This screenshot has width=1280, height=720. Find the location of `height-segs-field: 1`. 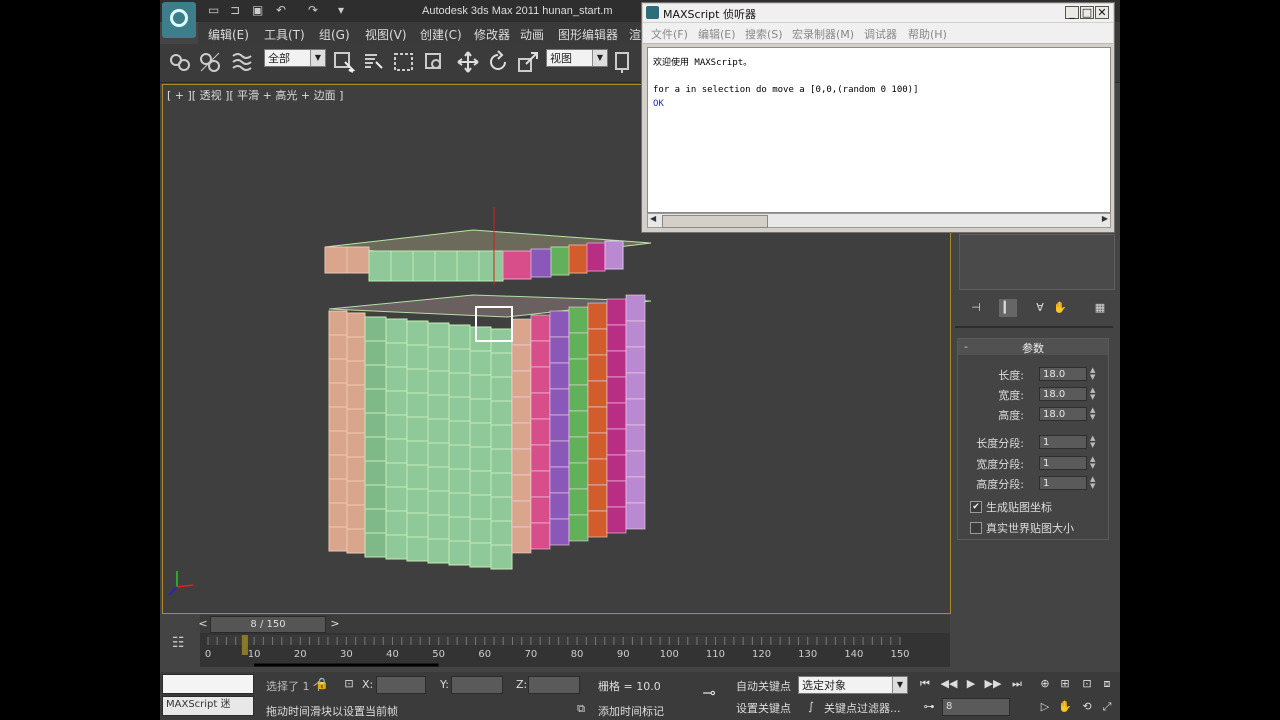

height-segs-field: 1 is located at coordinates (1063, 483).